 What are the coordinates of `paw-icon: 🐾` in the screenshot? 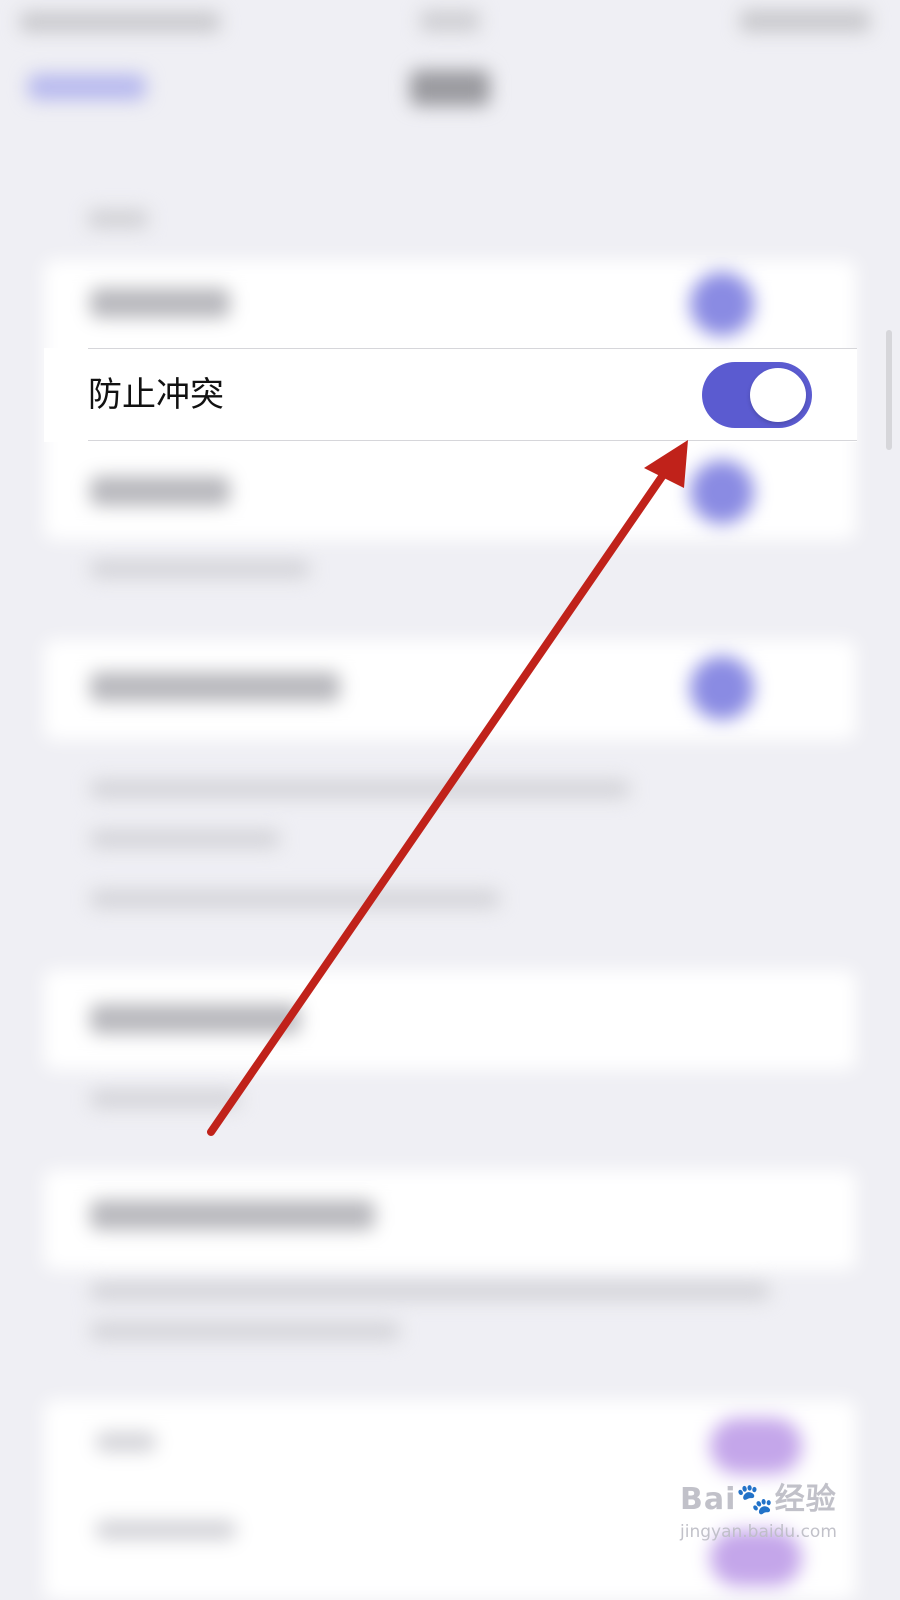 It's located at (755, 1499).